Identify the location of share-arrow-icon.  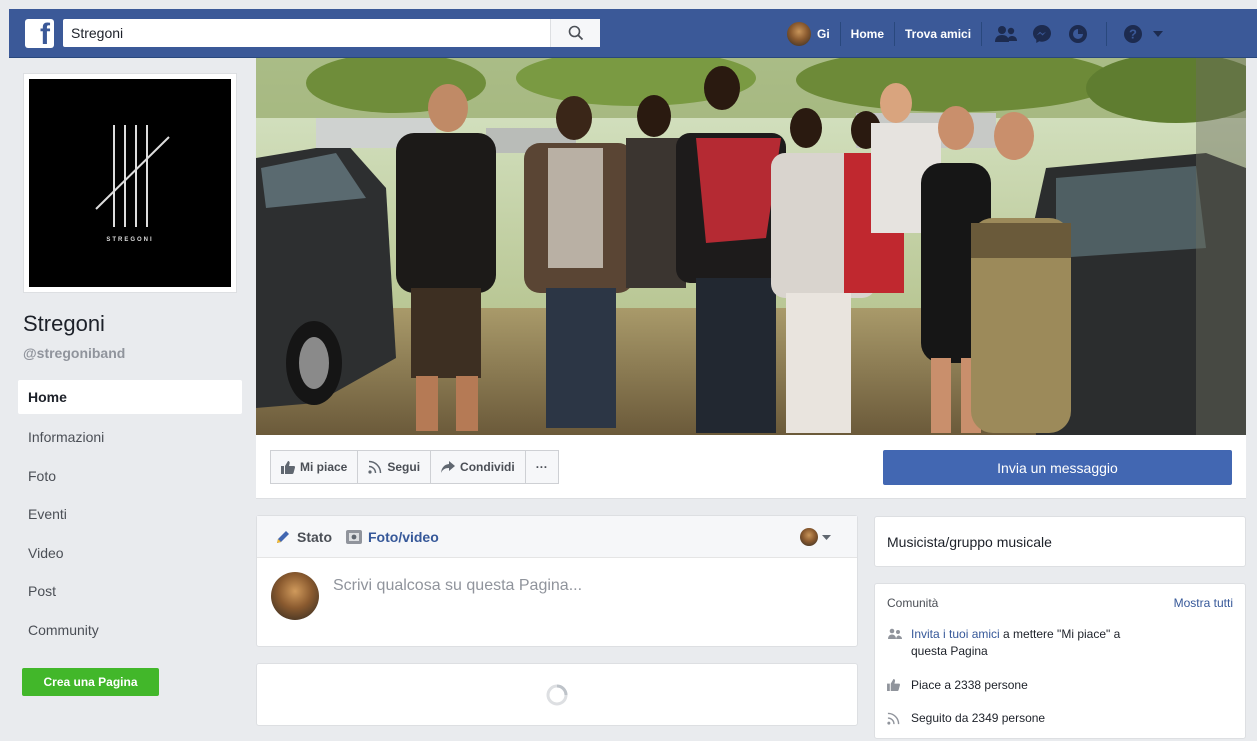
(448, 467).